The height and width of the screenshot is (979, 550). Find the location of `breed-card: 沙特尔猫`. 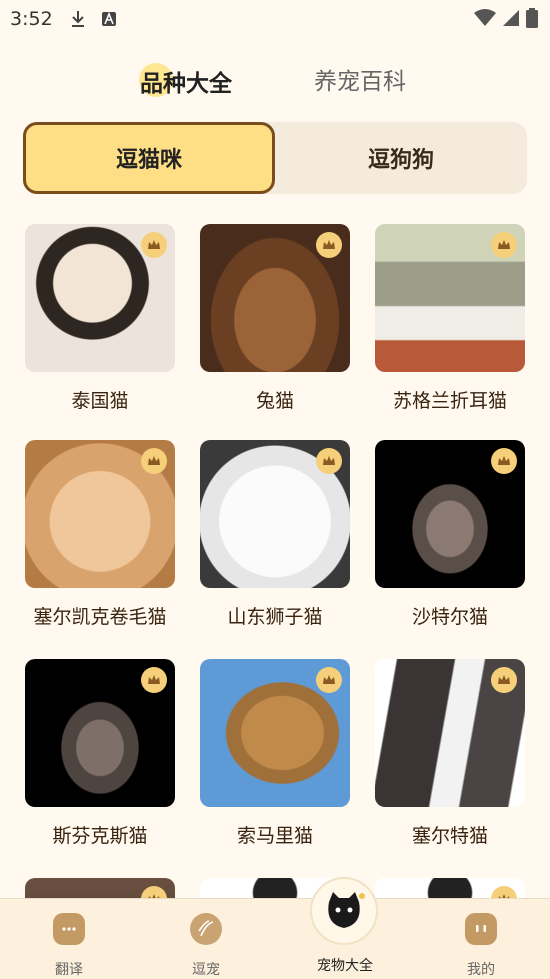

breed-card: 沙特尔猫 is located at coordinates (450, 534).